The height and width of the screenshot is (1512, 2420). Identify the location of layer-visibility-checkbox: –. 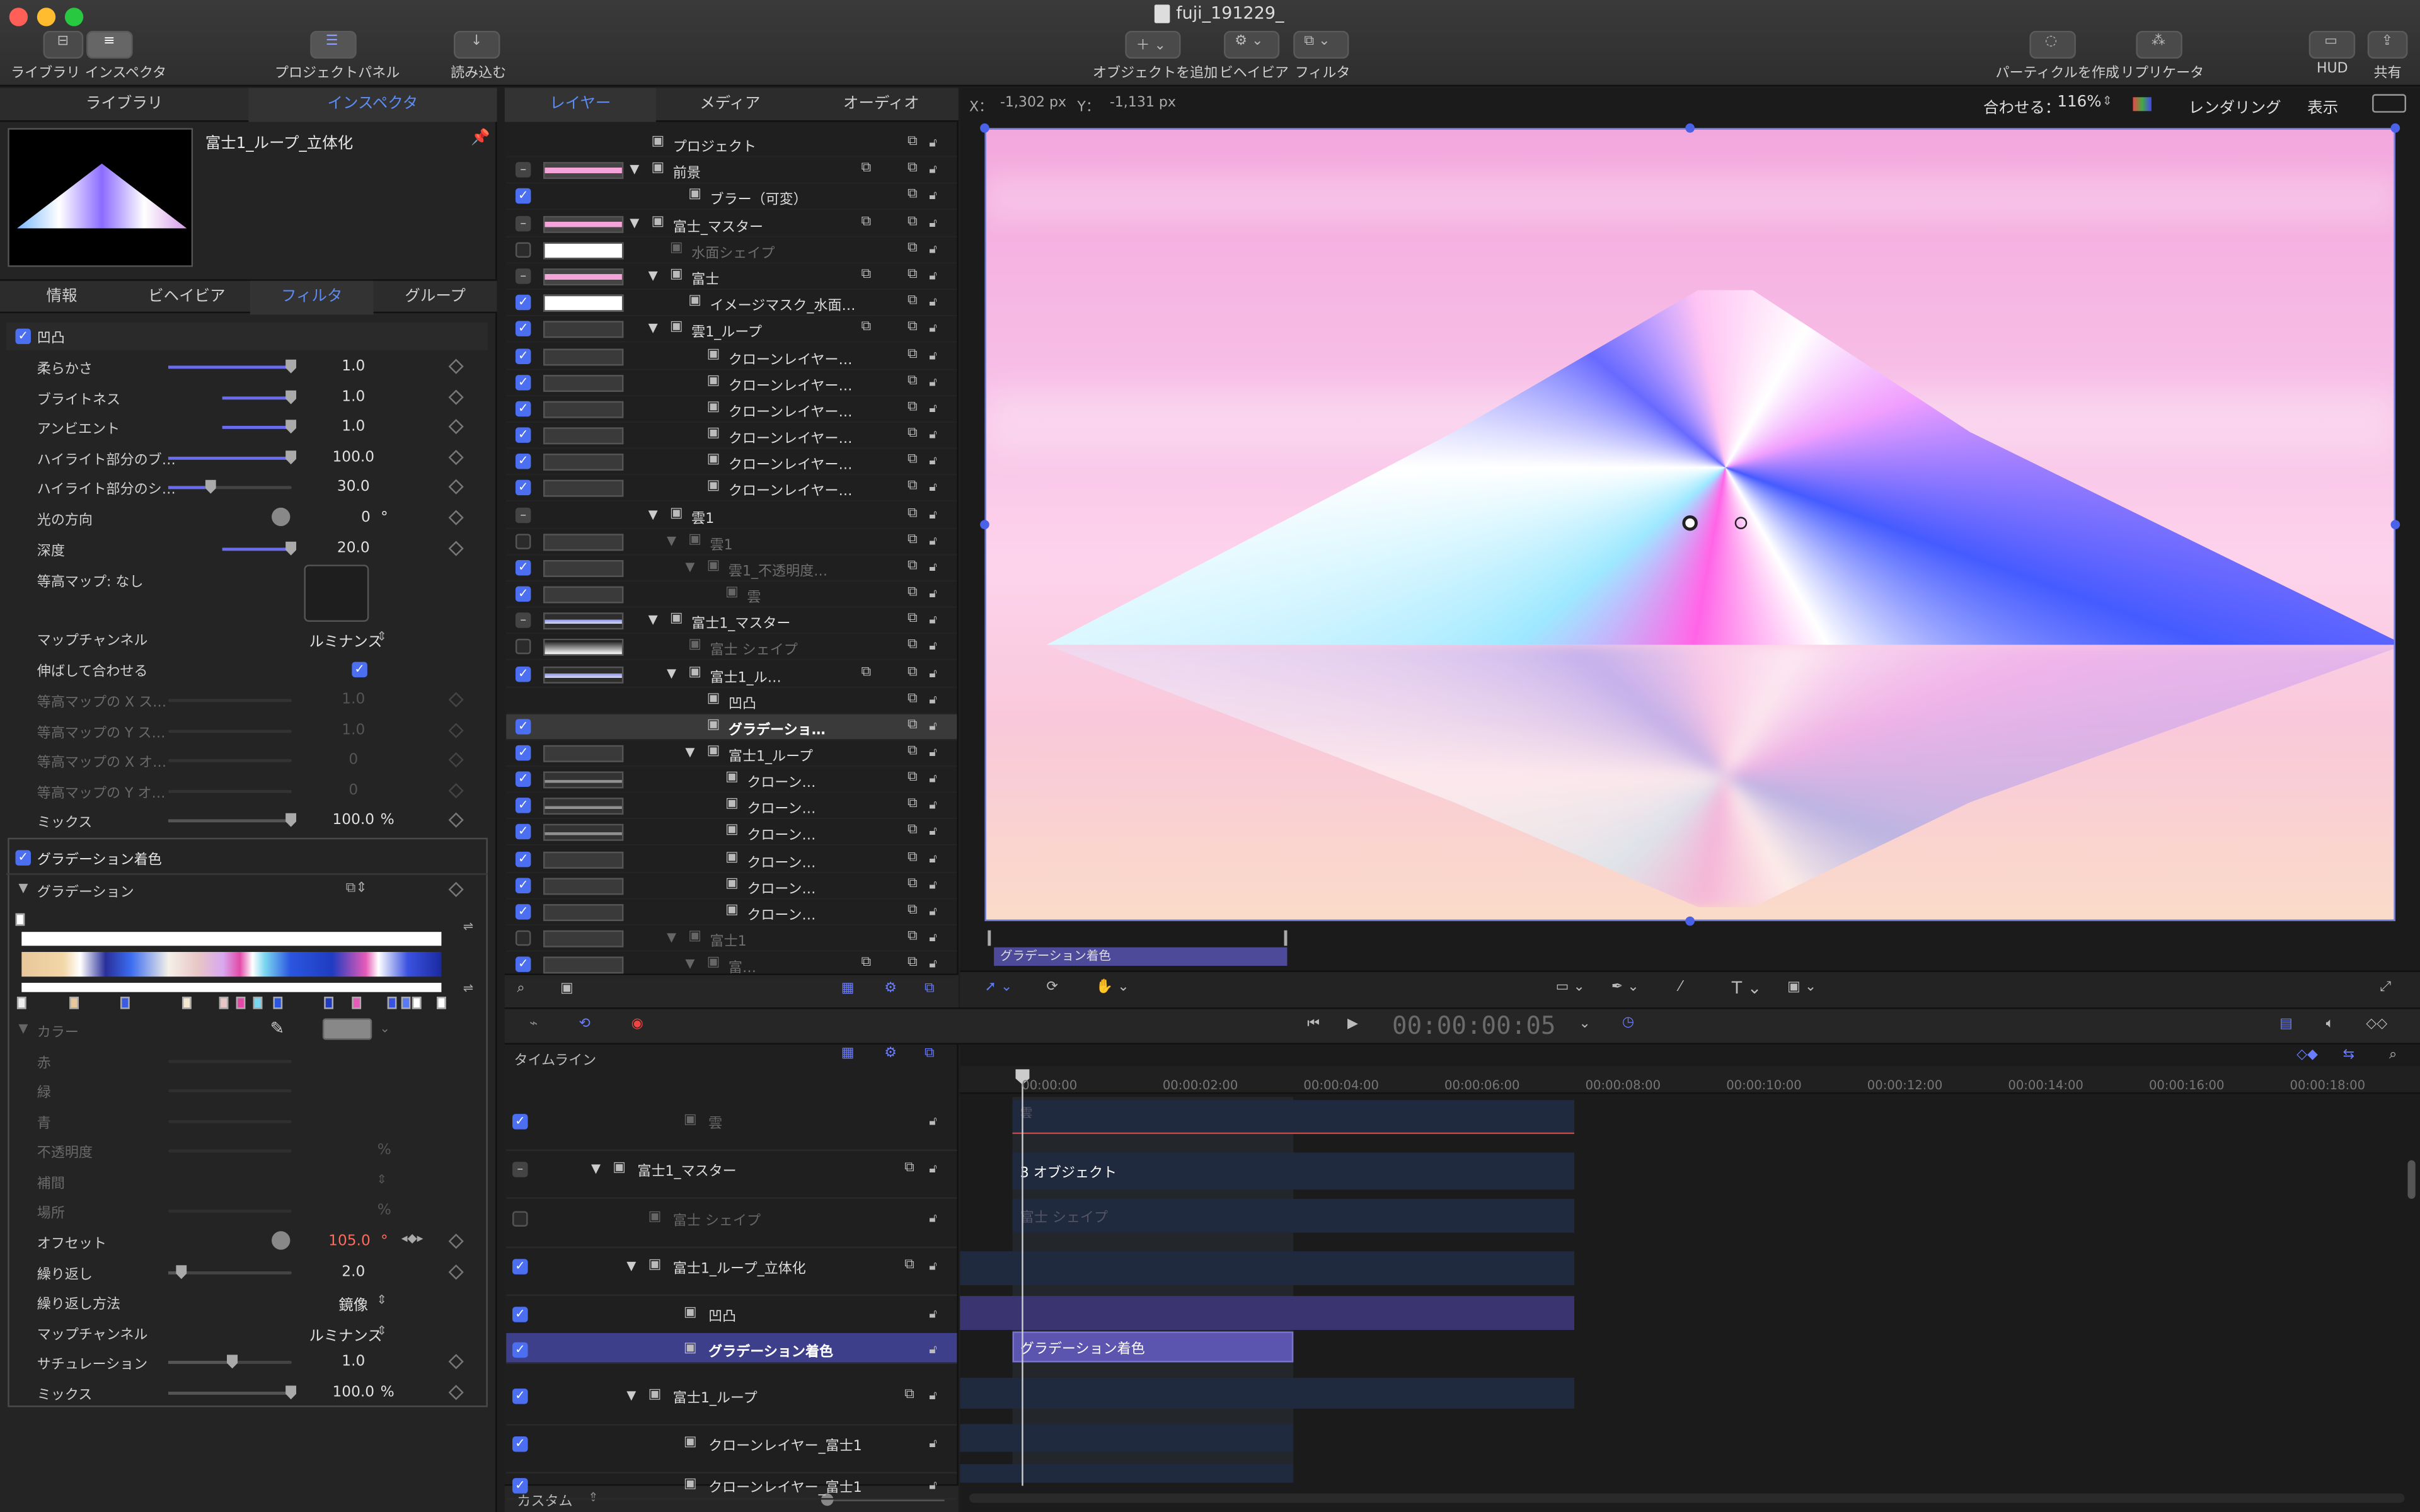
(523, 223).